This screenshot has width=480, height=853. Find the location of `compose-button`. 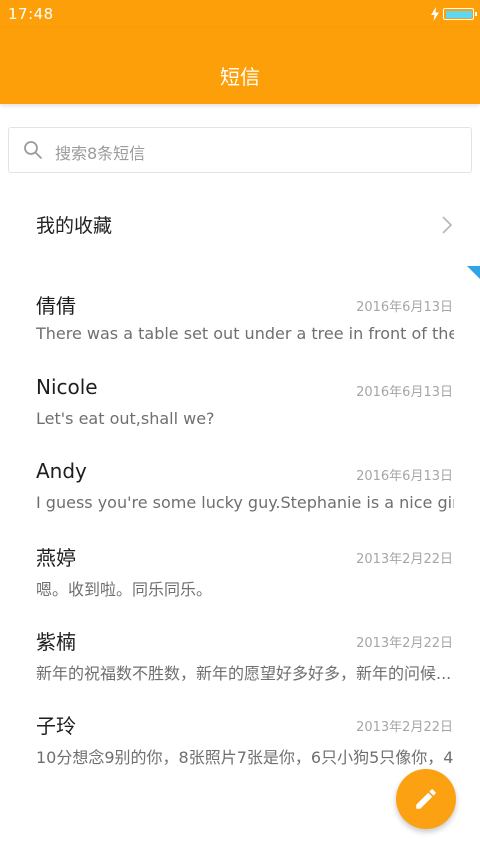

compose-button is located at coordinates (426, 799).